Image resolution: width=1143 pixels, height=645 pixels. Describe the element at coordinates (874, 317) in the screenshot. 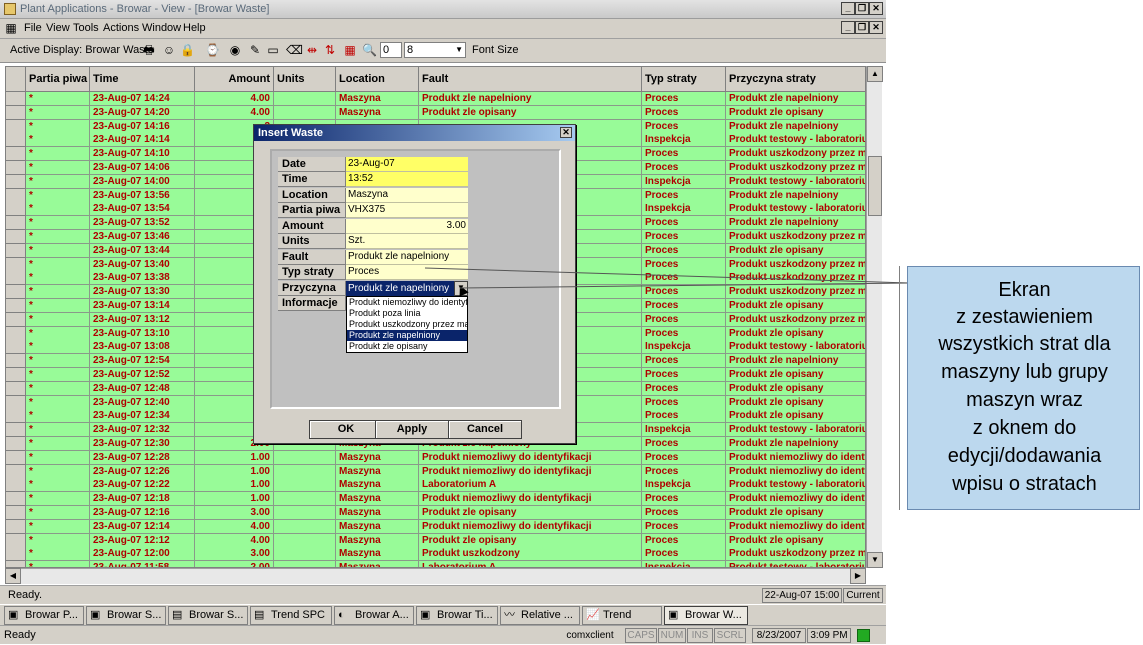

I see `vertical-scrollbar: ▲ ▼` at that location.